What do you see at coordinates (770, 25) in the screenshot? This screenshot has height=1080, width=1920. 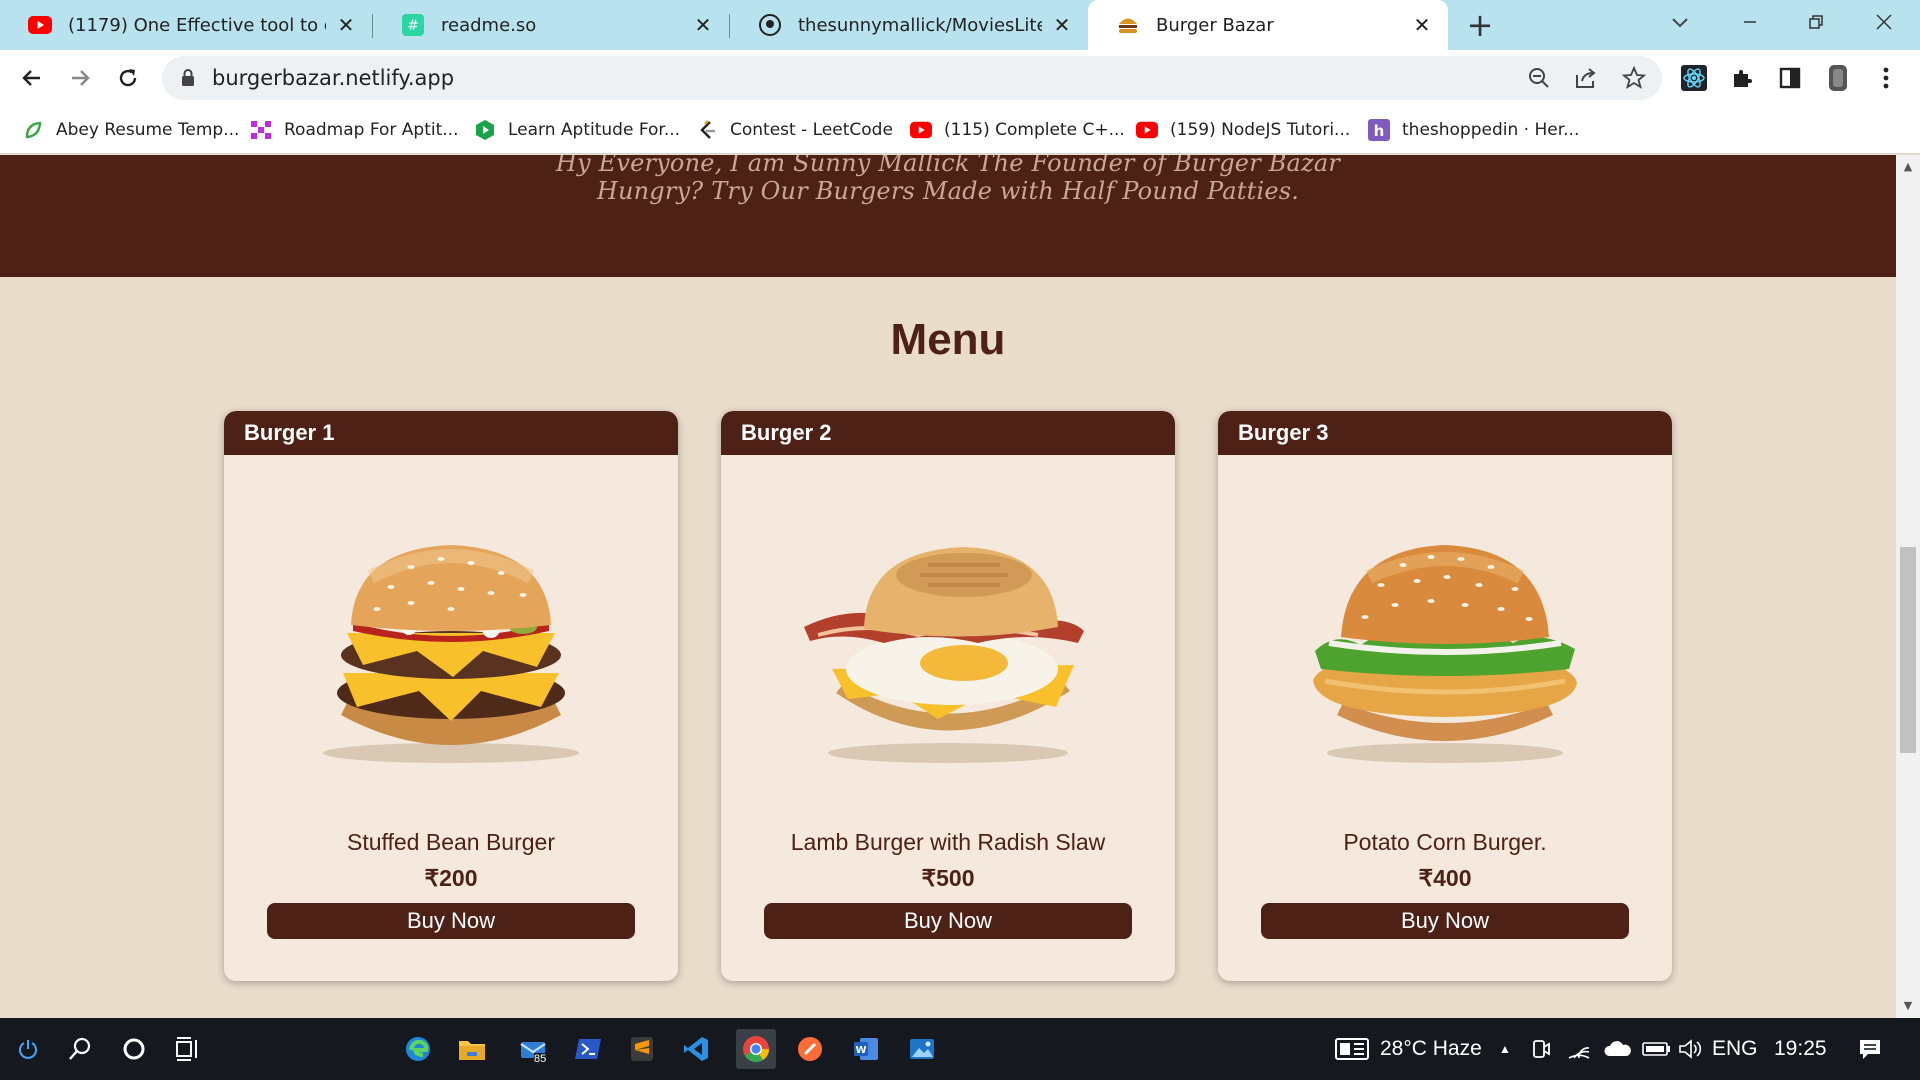 I see `github-icon` at bounding box center [770, 25].